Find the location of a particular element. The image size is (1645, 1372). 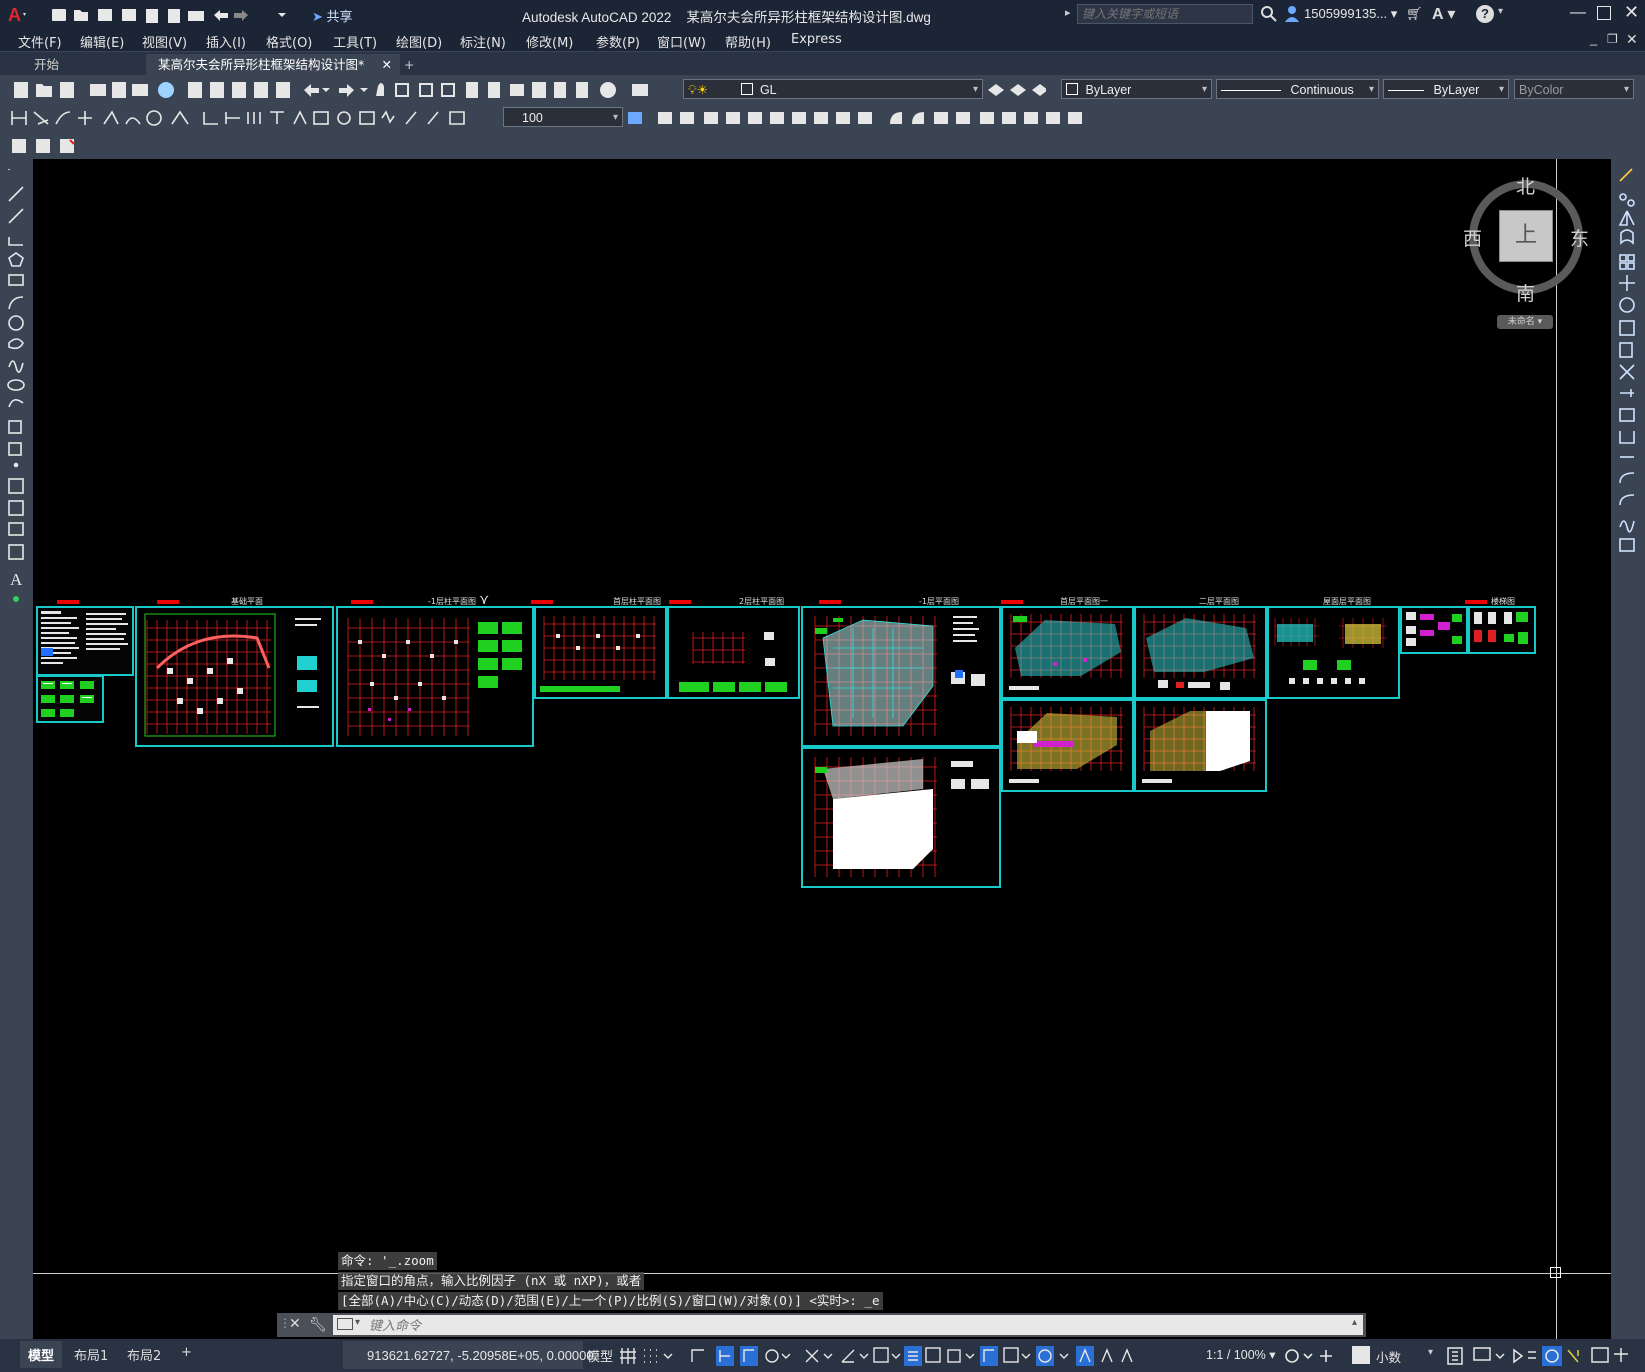

units-dropdown: 小数 is located at coordinates (1388, 1356).